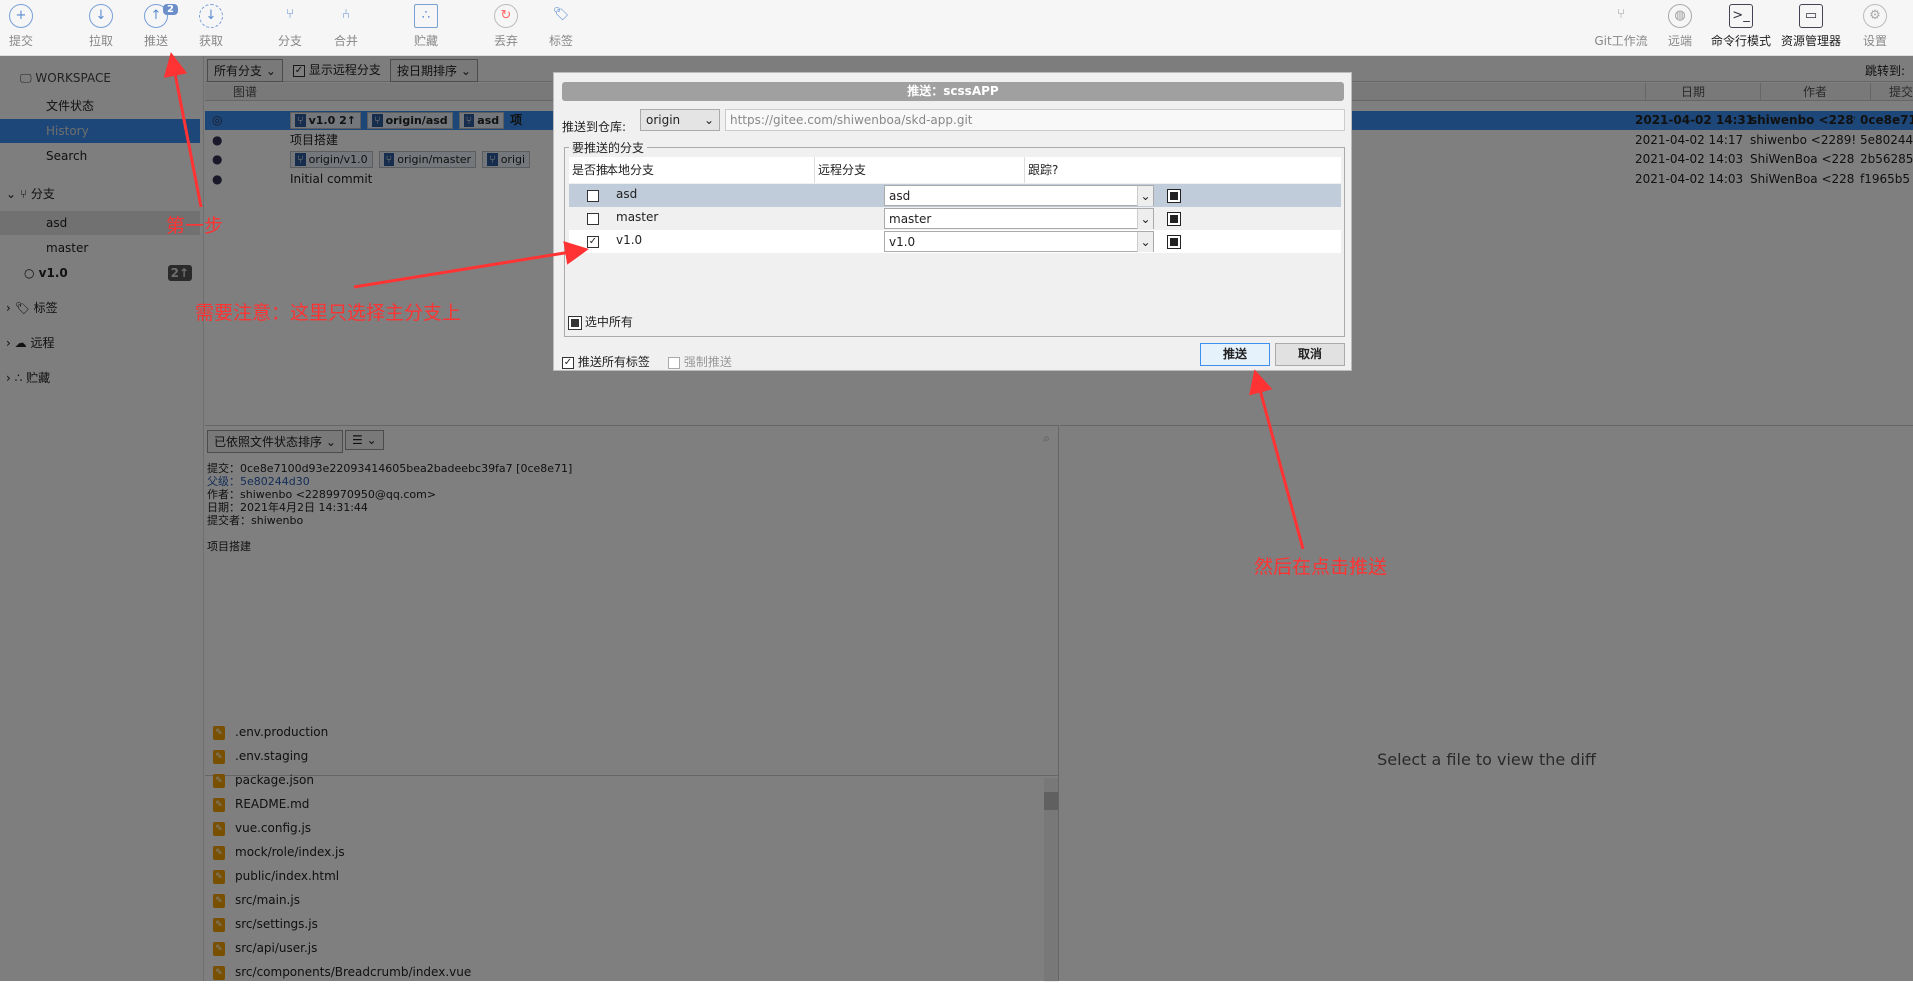  I want to click on annotation-note: 需要注意：这里只选择主分支上, so click(328, 313).